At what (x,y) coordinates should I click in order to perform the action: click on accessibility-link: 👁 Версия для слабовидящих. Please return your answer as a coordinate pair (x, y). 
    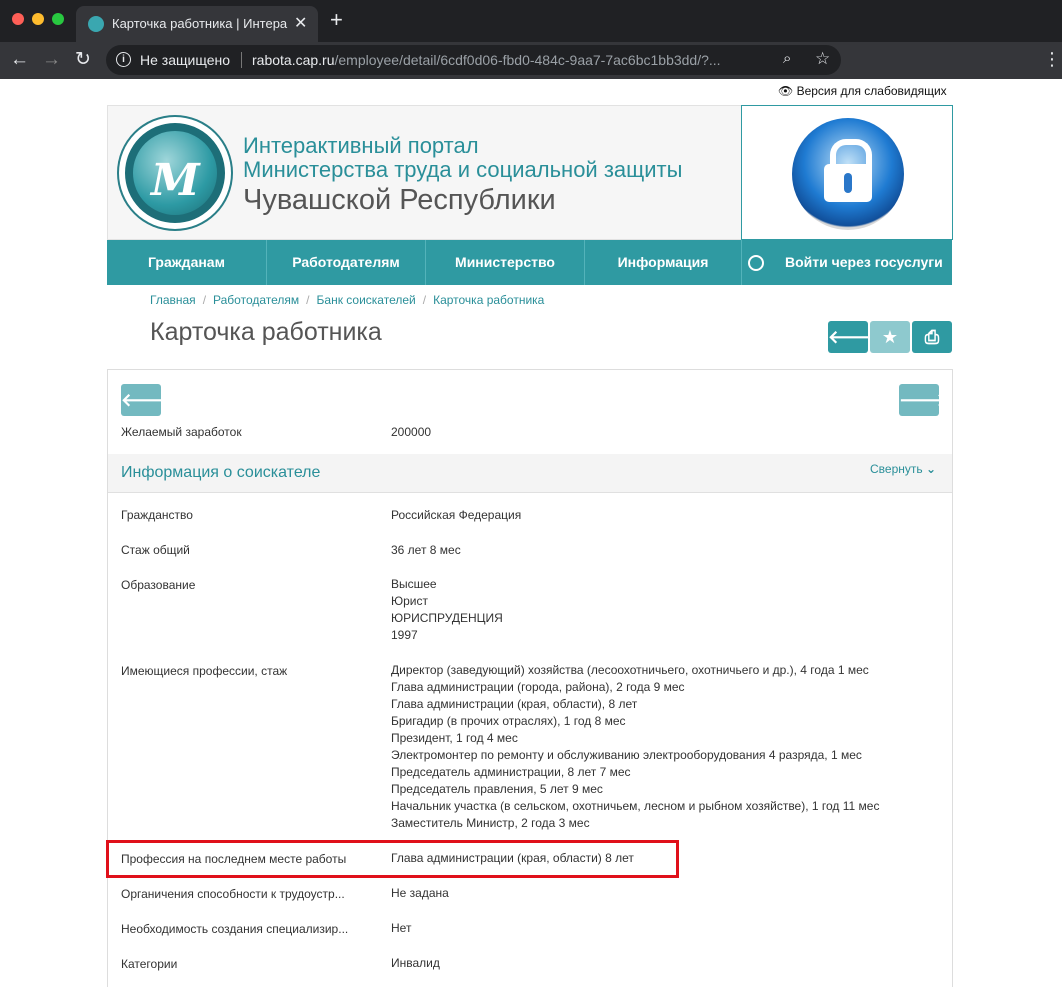
    Looking at the image, I should click on (862, 91).